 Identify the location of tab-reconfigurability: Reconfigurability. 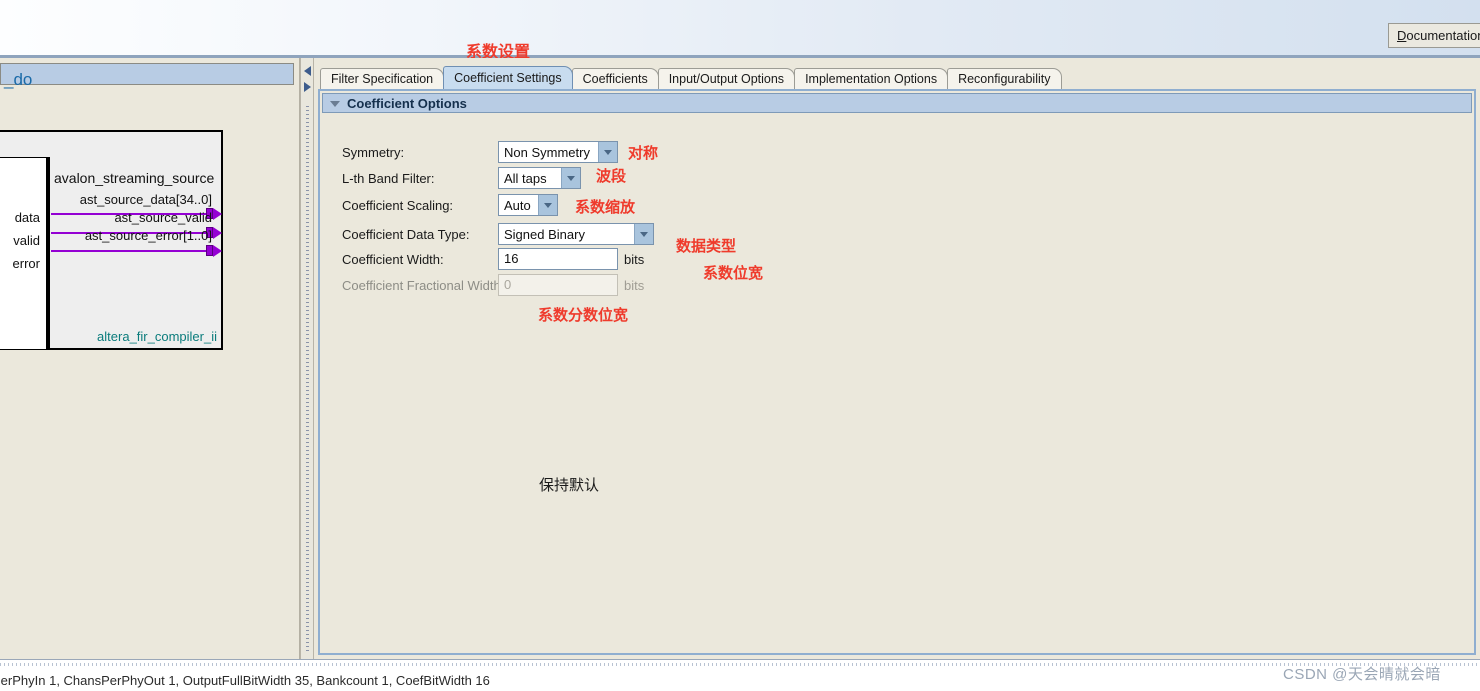
(1004, 78).